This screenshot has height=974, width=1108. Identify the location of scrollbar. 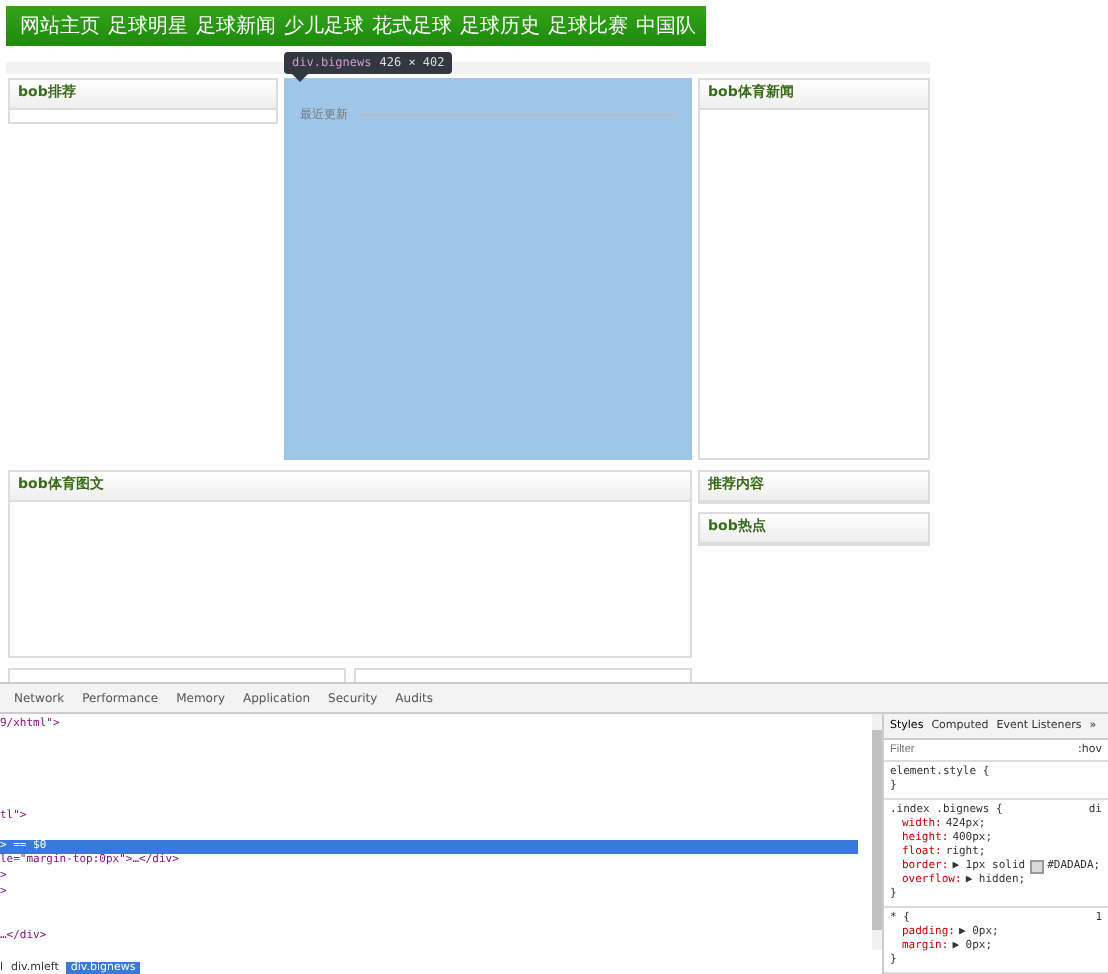
(877, 832).